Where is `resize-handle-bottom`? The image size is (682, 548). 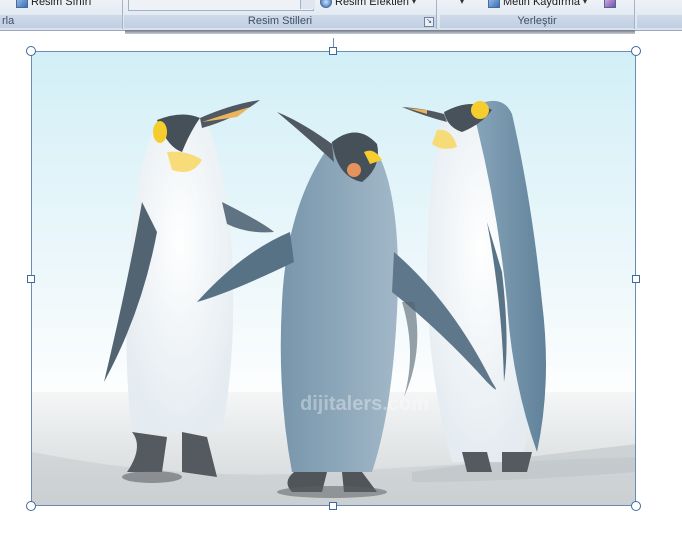 resize-handle-bottom is located at coordinates (333, 506).